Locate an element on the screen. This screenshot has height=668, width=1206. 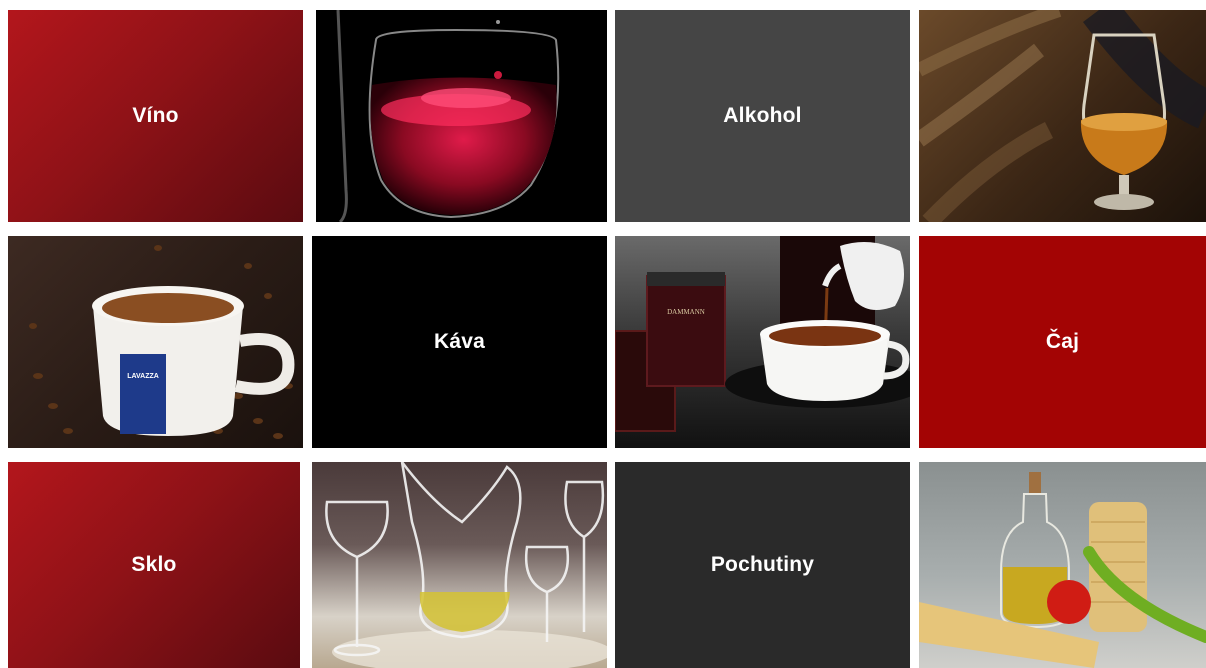
whisky-glass-icon is located at coordinates (1062, 116).